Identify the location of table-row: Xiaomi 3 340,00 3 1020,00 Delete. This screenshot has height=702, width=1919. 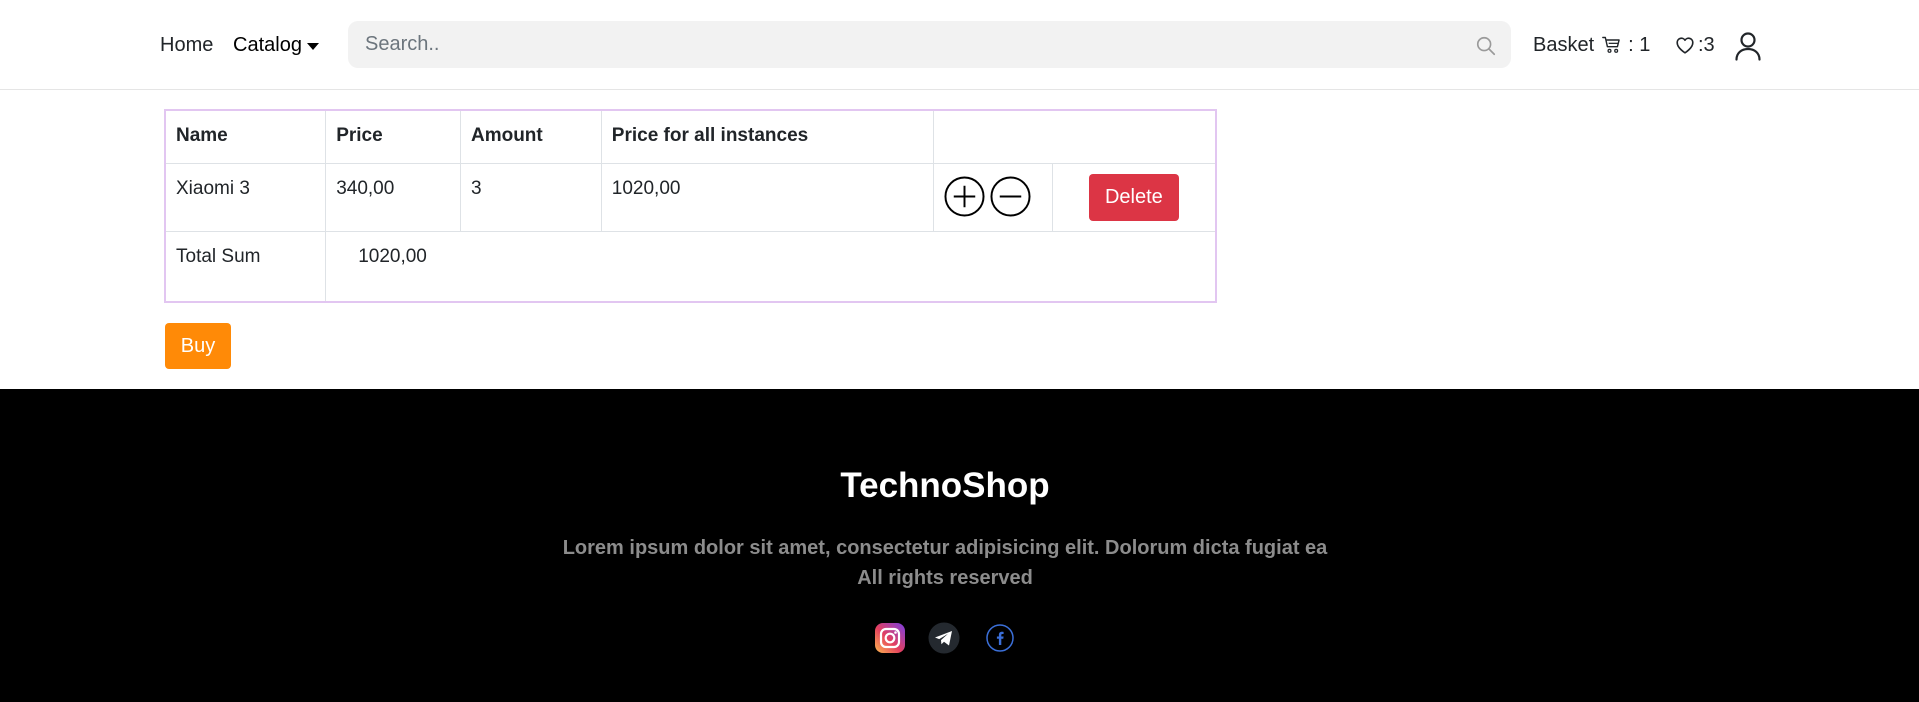
(690, 197).